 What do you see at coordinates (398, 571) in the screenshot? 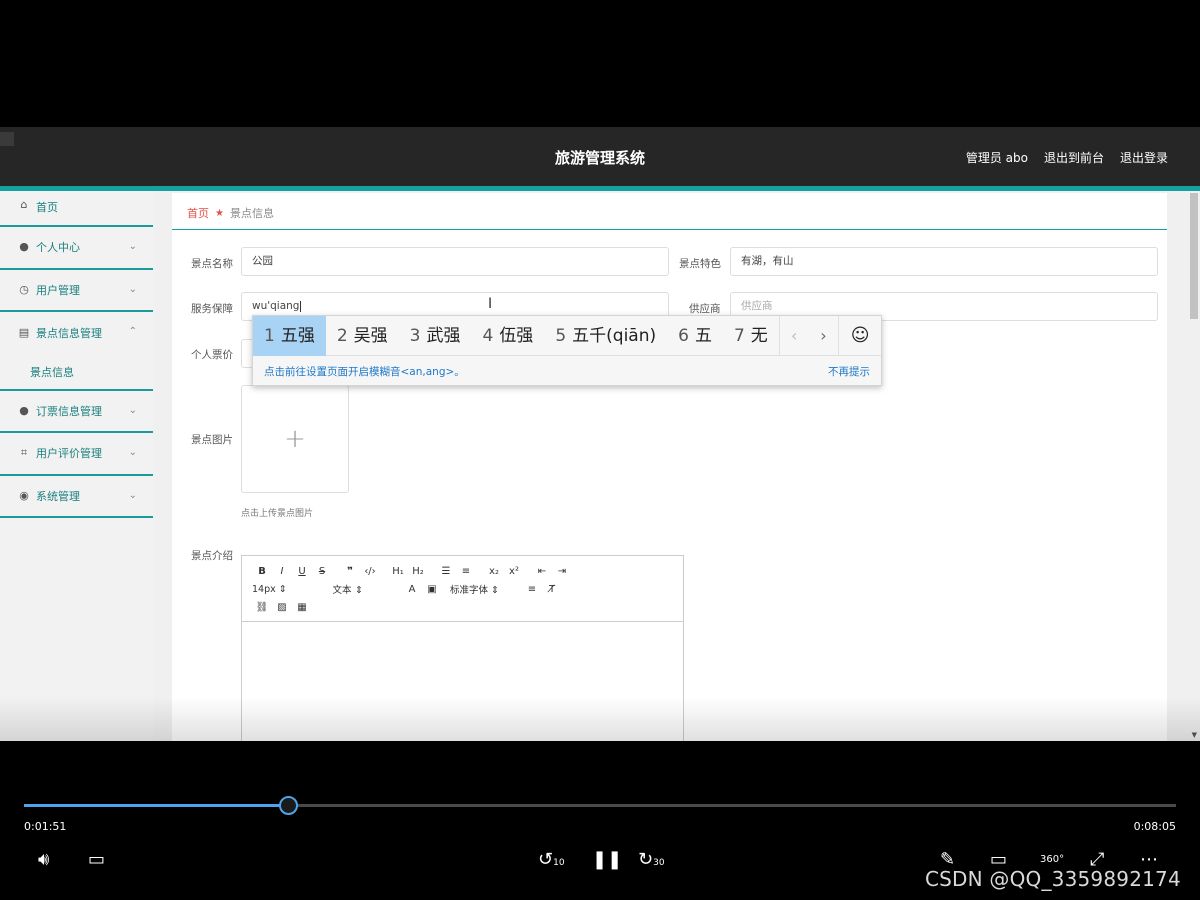
I see `heading1-icon: H₁` at bounding box center [398, 571].